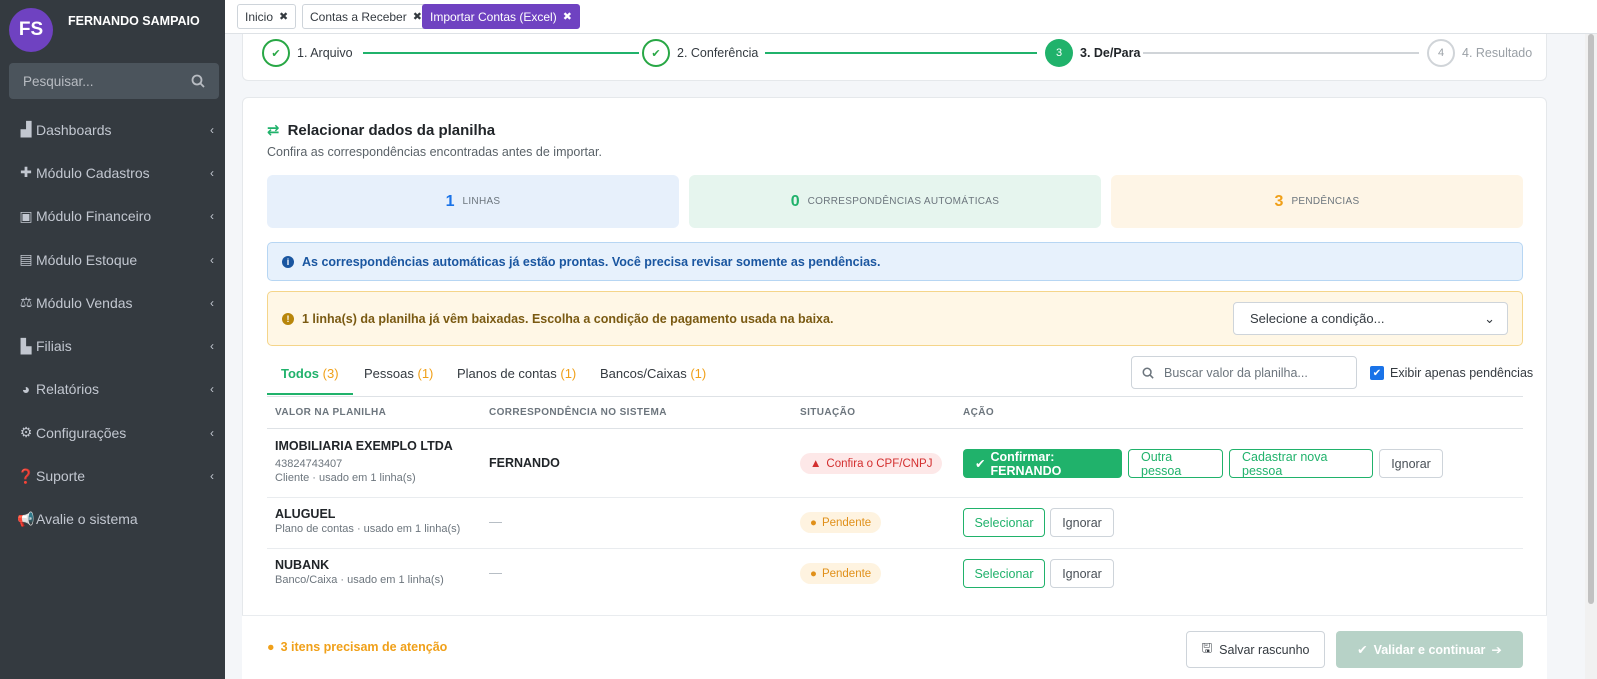 The image size is (1597, 679). Describe the element at coordinates (259, 16) in the screenshot. I see `tab-label: Inicio` at that location.